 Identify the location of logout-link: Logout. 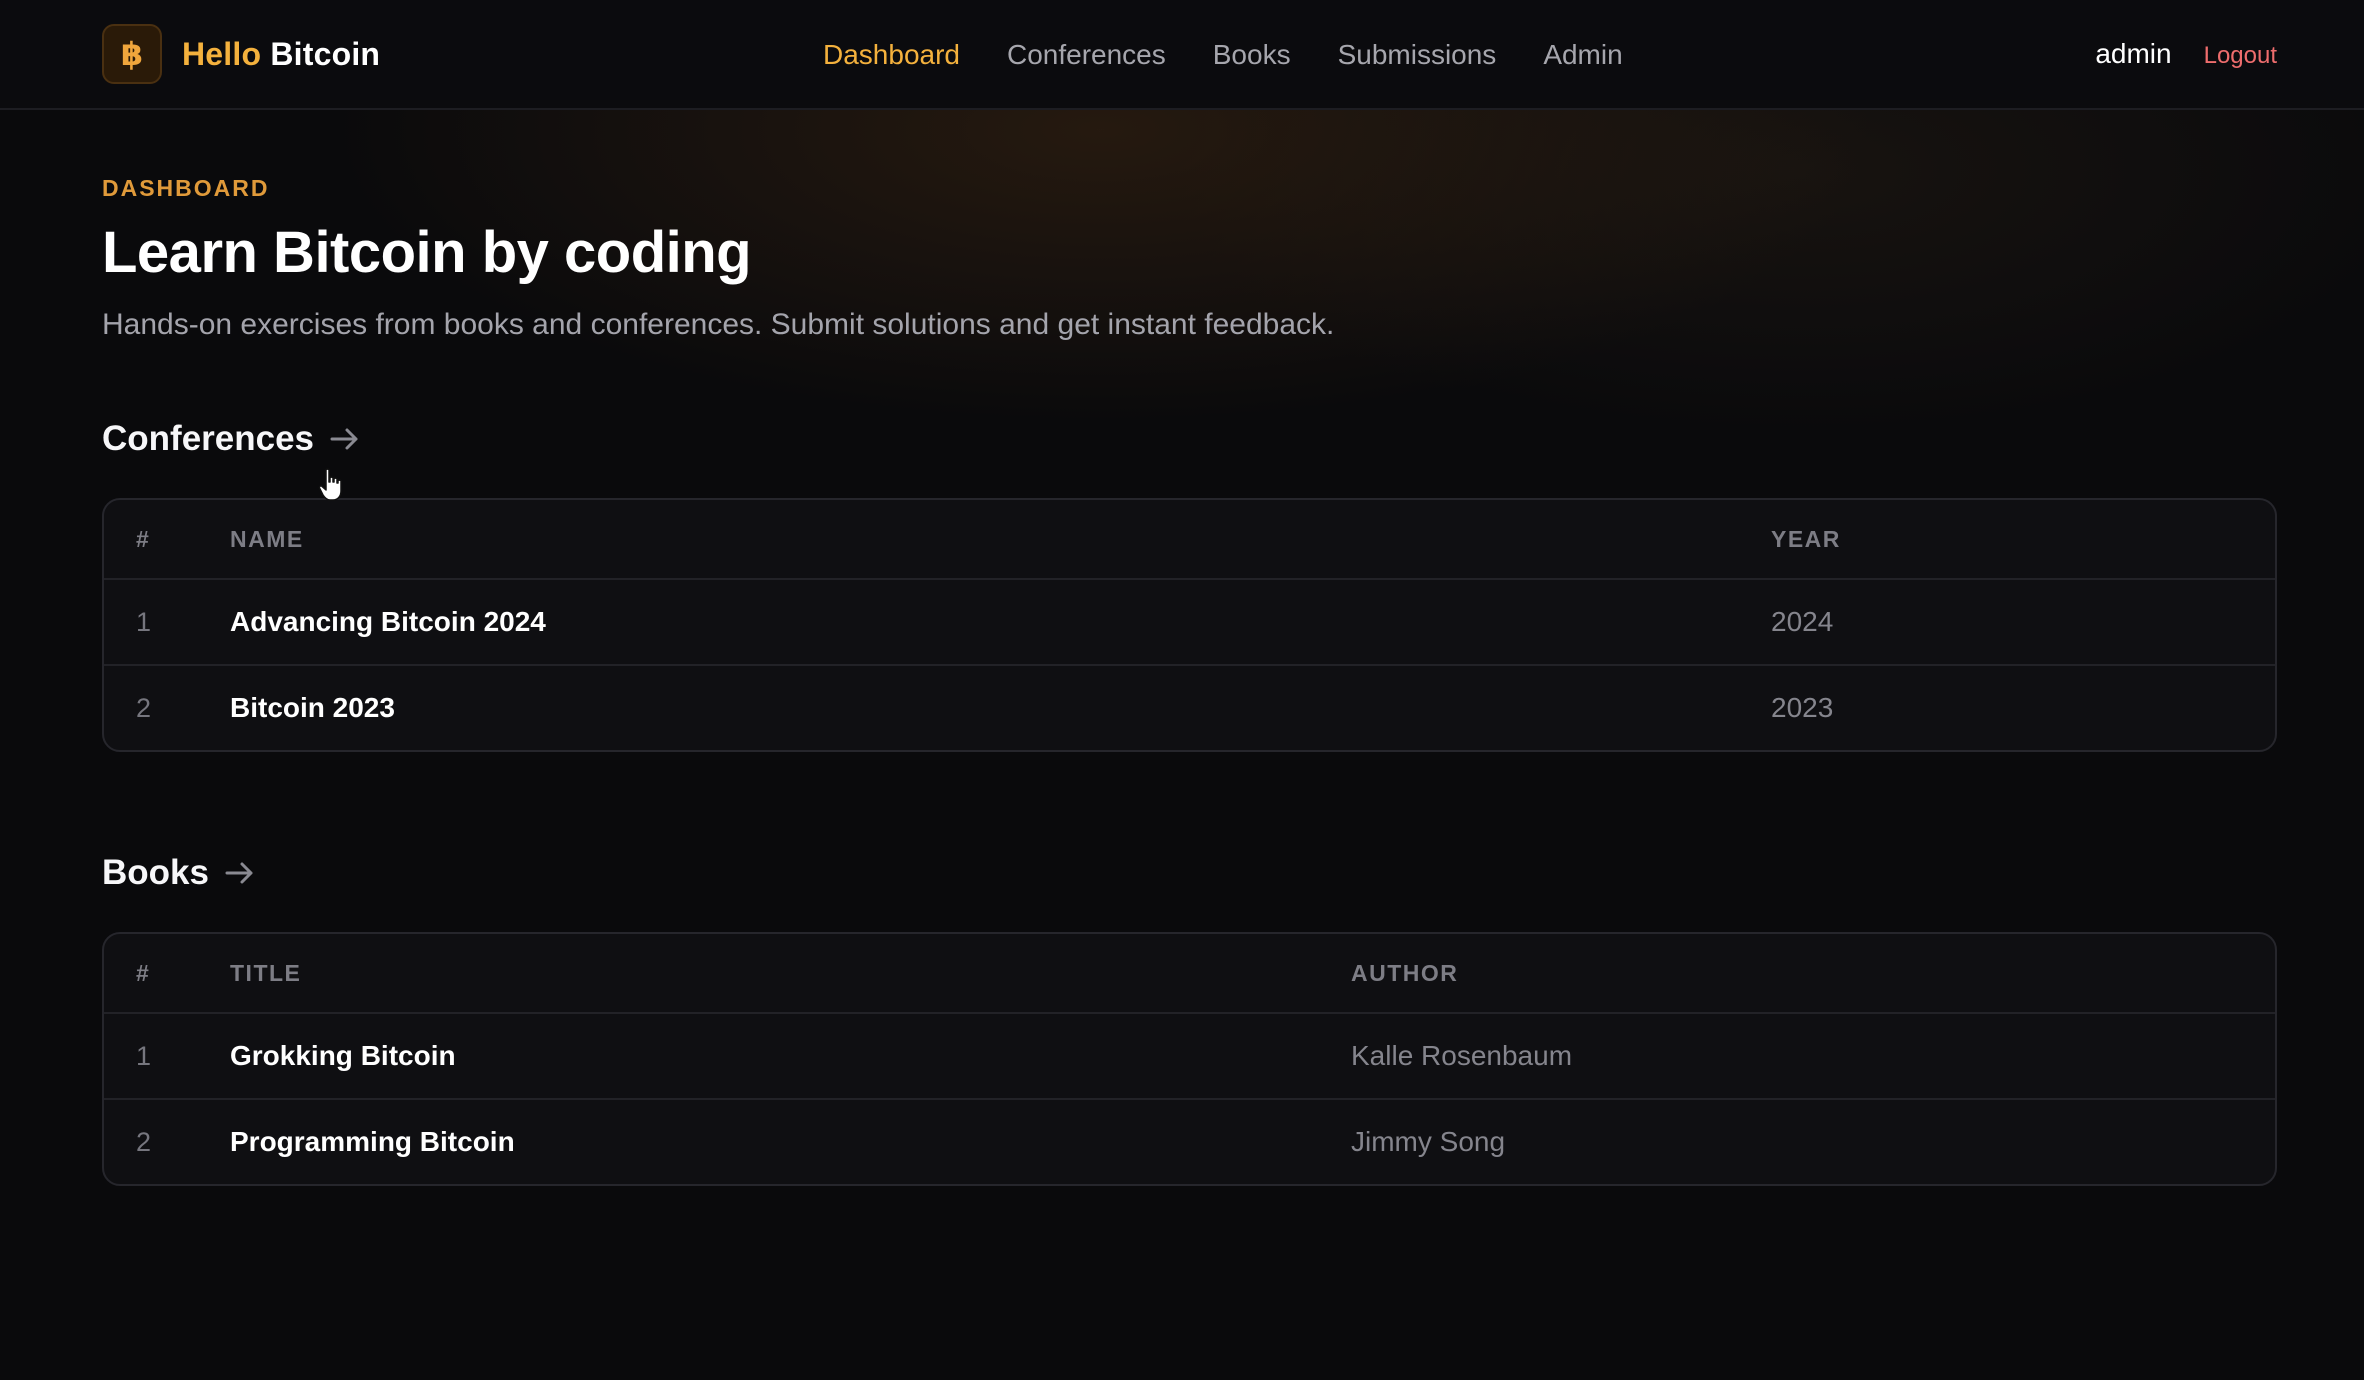
(2240, 56).